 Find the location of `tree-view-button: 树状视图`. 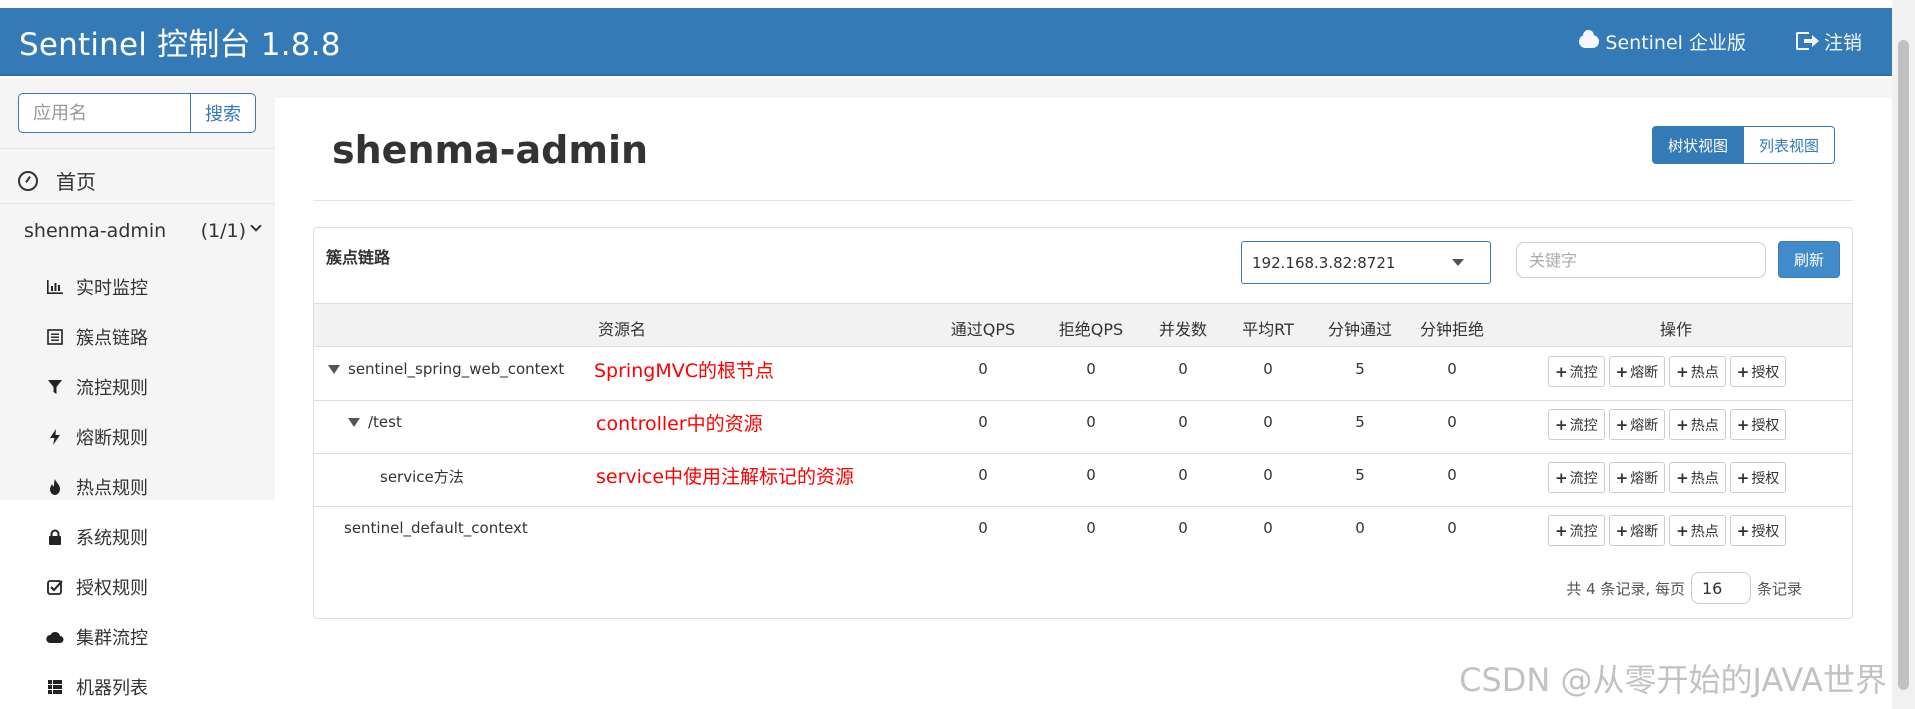

tree-view-button: 树状视图 is located at coordinates (1698, 145).